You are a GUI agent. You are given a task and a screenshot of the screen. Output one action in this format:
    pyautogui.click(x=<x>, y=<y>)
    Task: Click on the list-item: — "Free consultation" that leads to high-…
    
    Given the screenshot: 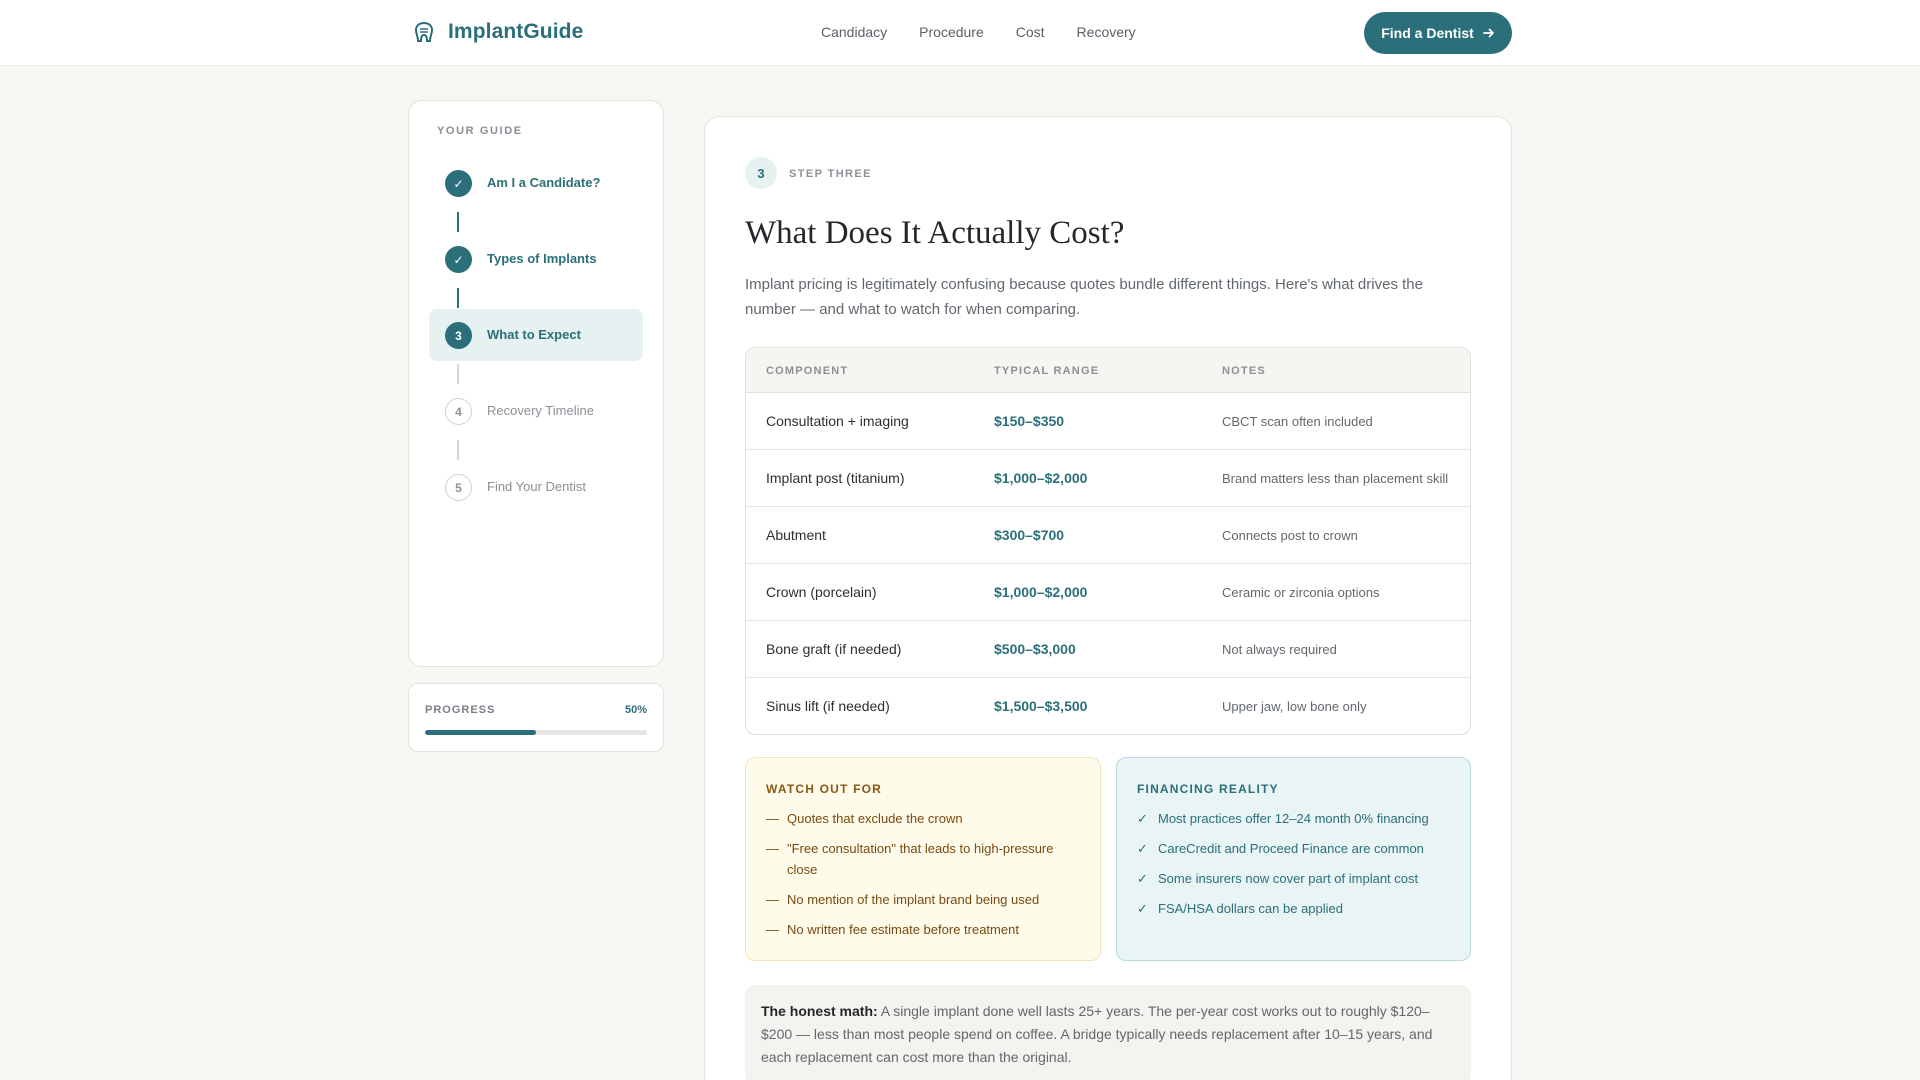 What is the action you would take?
    pyautogui.click(x=926, y=859)
    